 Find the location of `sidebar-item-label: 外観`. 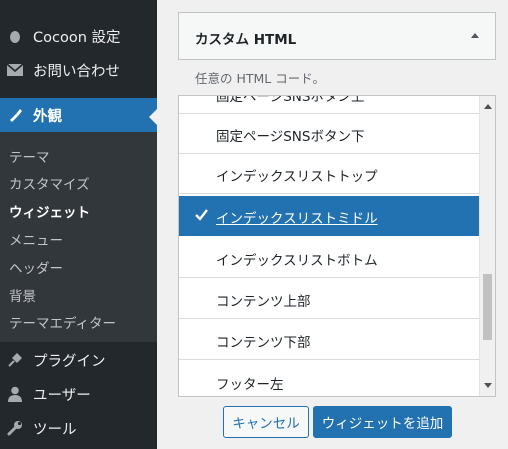

sidebar-item-label: 外観 is located at coordinates (47, 116).